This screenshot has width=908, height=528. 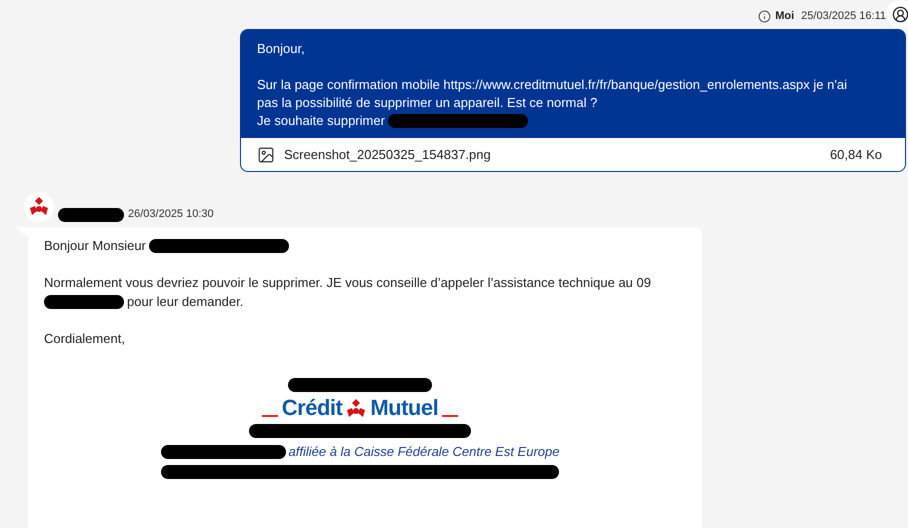 I want to click on logo-text: Mutuel, so click(x=404, y=408).